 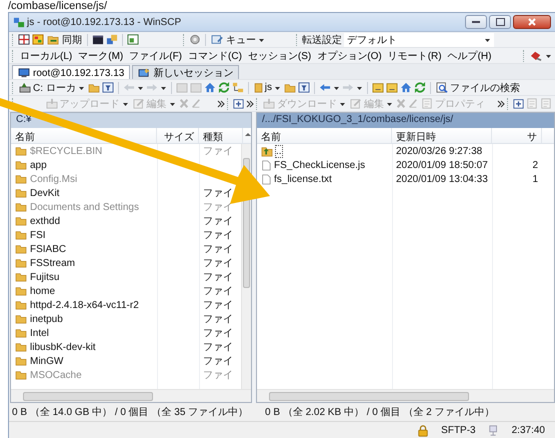 I want to click on synchronize-button: 同期, so click(x=64, y=39).